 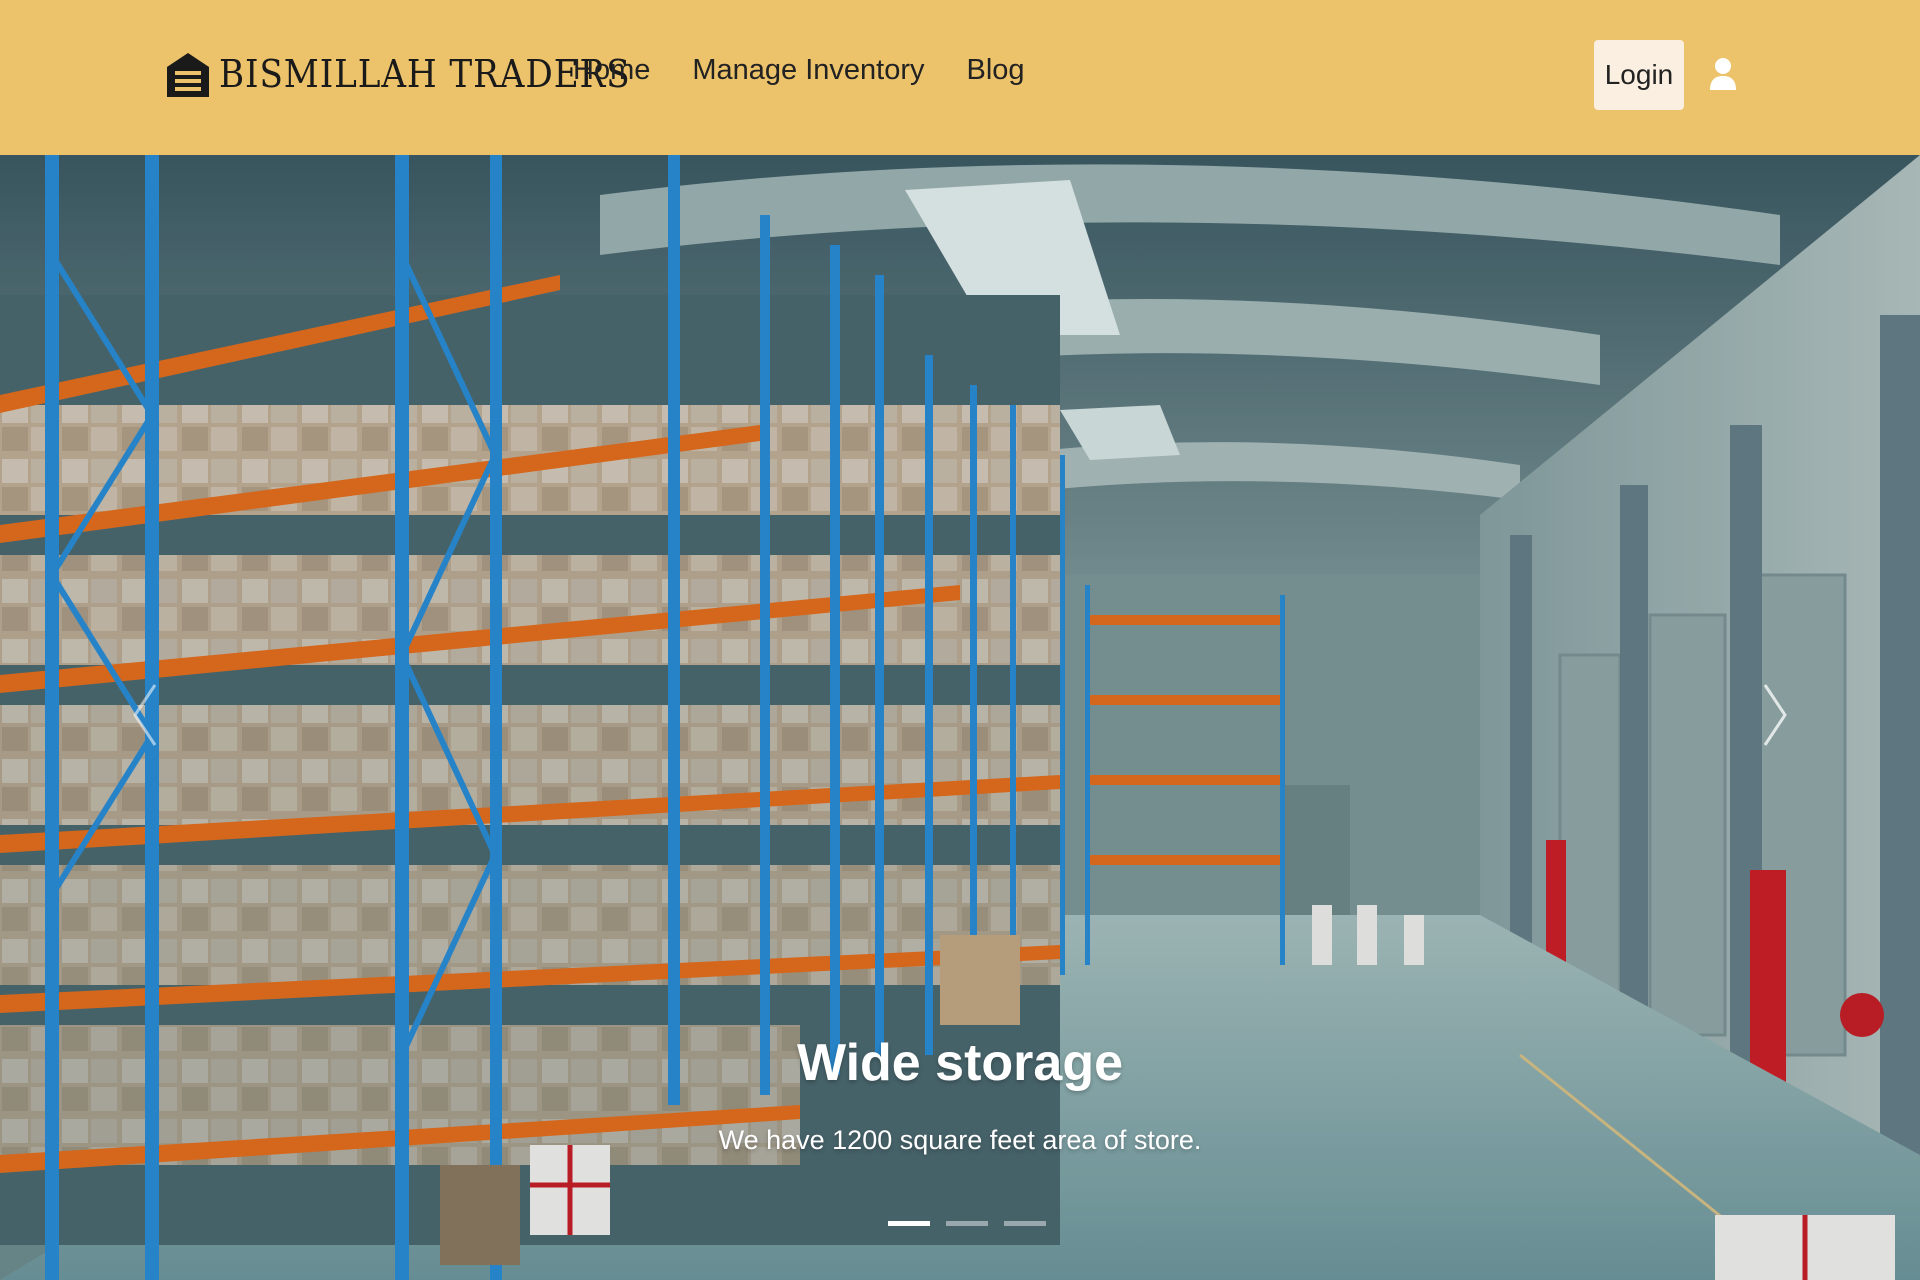 I want to click on chevron-right-icon, so click(x=1775, y=715).